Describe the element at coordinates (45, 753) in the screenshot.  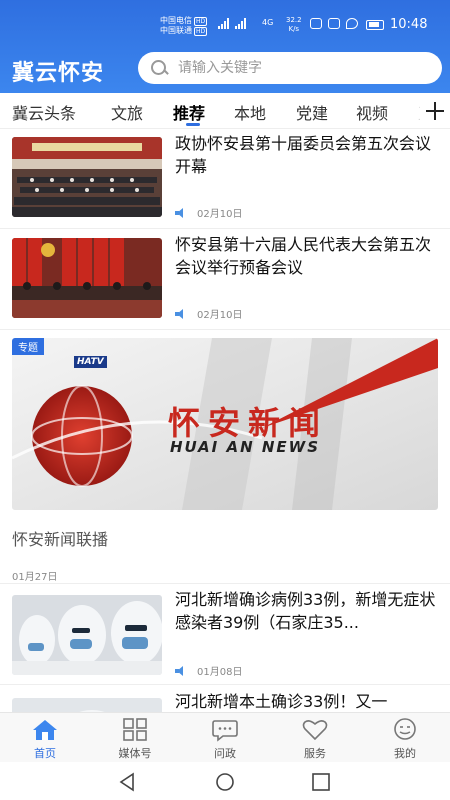
I see `nav-label: 首页` at that location.